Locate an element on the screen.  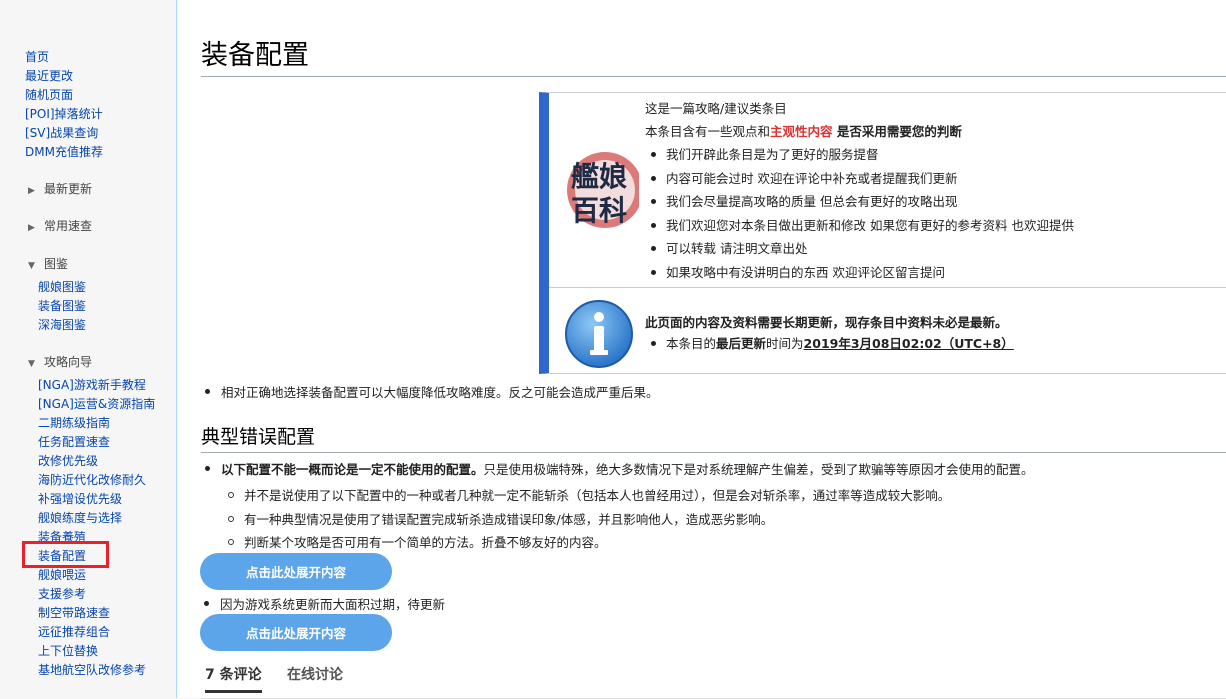
highlight-box is located at coordinates (65, 554).